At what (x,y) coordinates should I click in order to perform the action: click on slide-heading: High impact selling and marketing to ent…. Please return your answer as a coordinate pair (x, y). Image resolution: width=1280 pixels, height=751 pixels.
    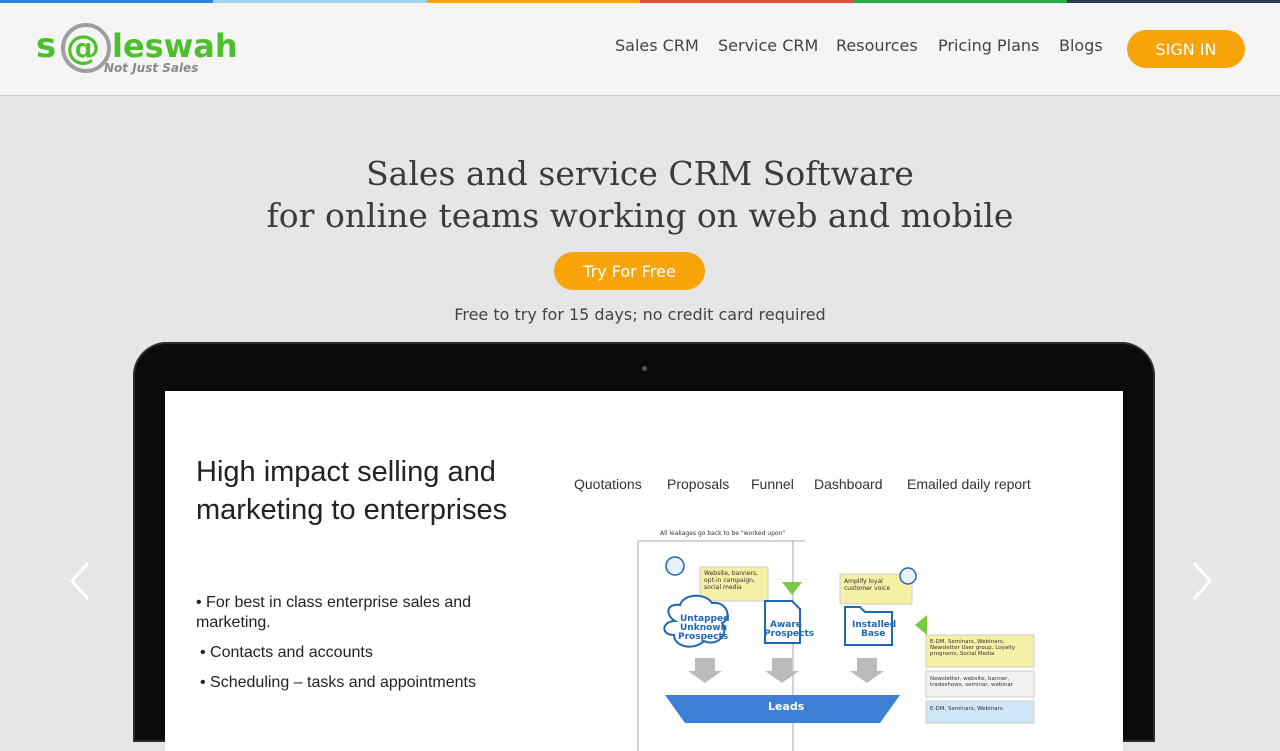
    Looking at the image, I should click on (352, 491).